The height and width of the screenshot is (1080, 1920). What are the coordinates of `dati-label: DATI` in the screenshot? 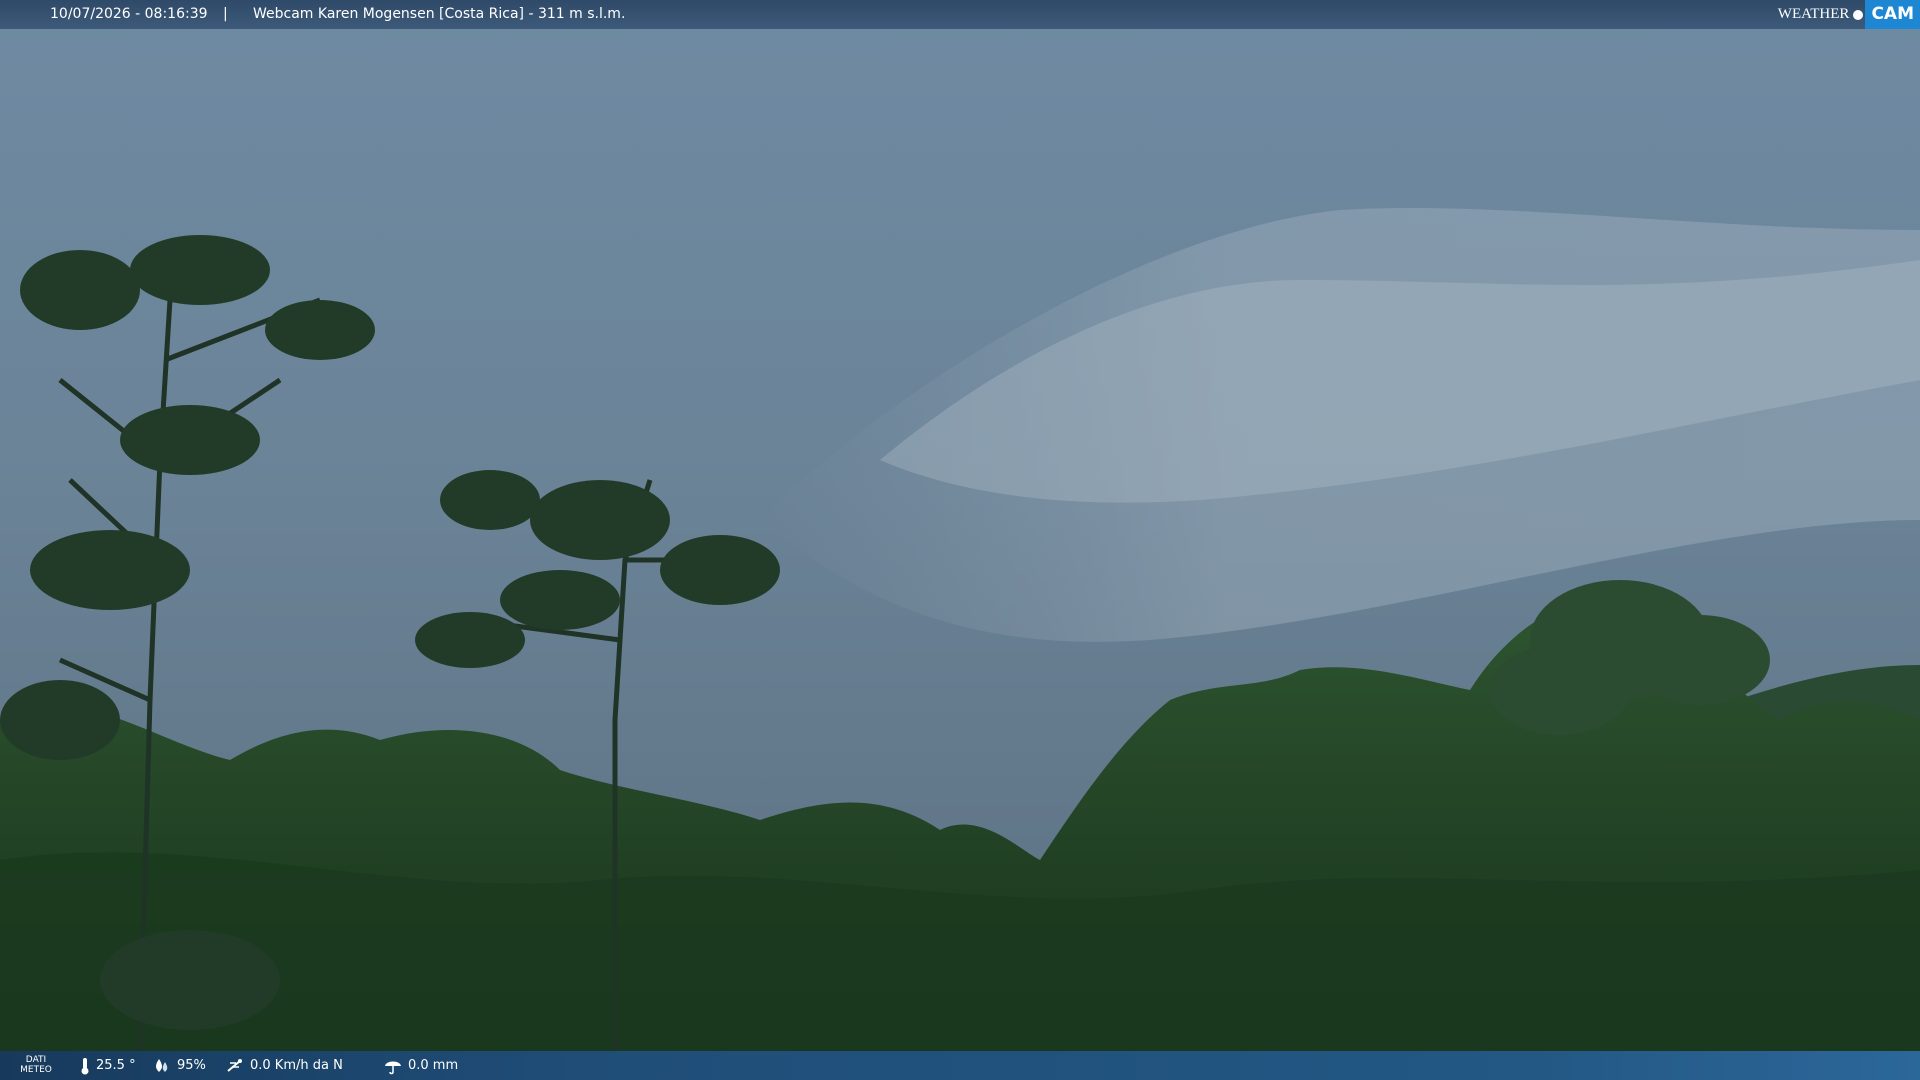 It's located at (36, 1060).